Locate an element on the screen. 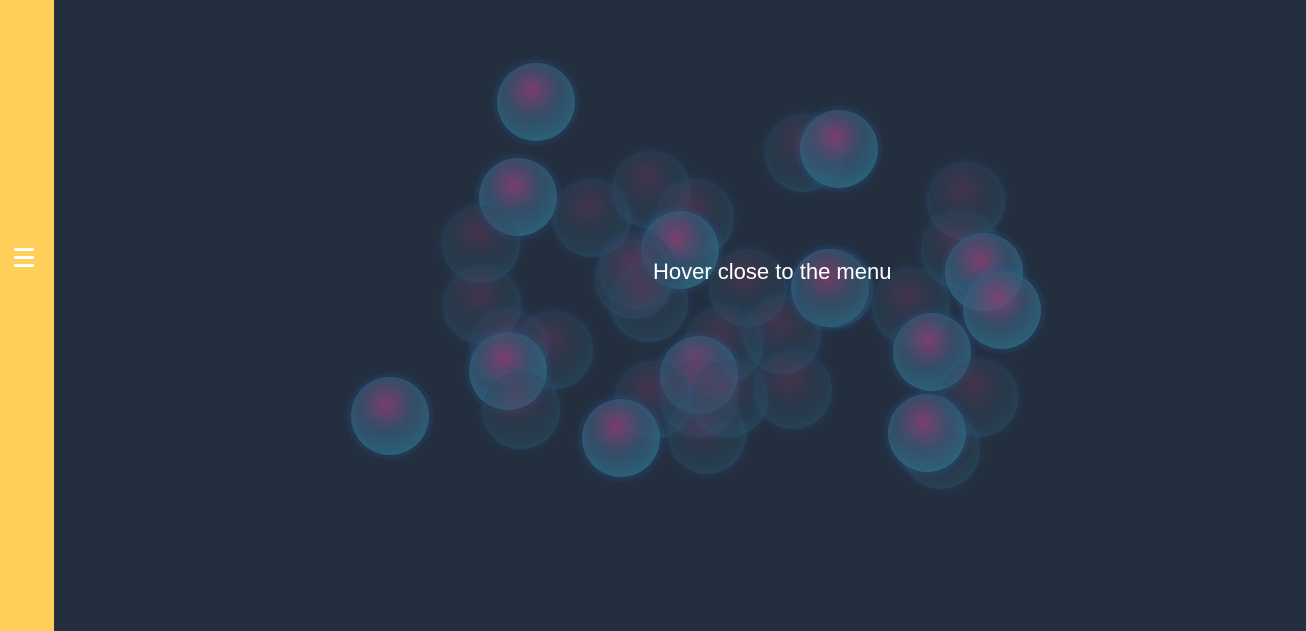 The height and width of the screenshot is (631, 1306). sidebar is located at coordinates (27, 315).